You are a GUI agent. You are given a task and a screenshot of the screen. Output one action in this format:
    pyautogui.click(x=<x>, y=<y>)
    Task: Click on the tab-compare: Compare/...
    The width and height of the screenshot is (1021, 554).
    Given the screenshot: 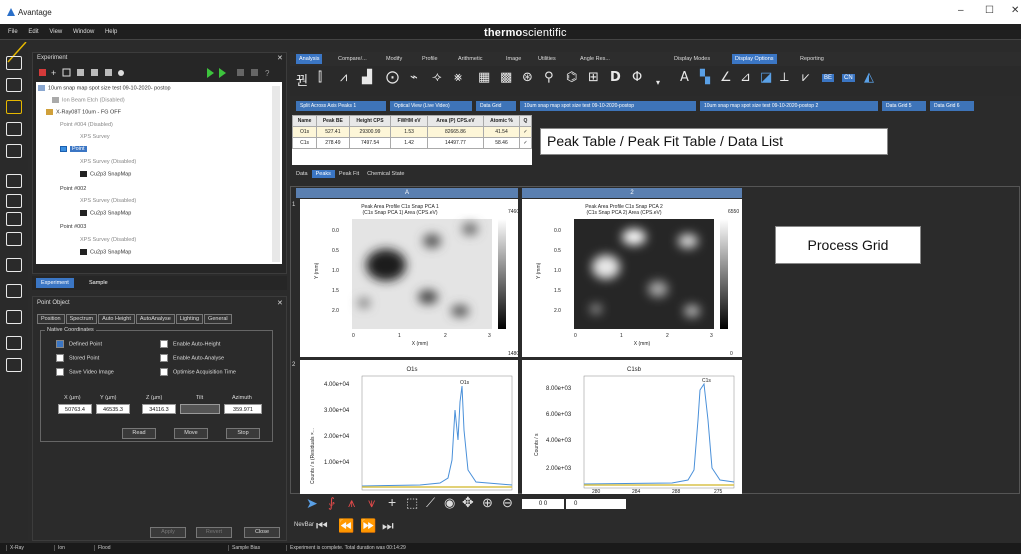 What is the action you would take?
    pyautogui.click(x=352, y=59)
    